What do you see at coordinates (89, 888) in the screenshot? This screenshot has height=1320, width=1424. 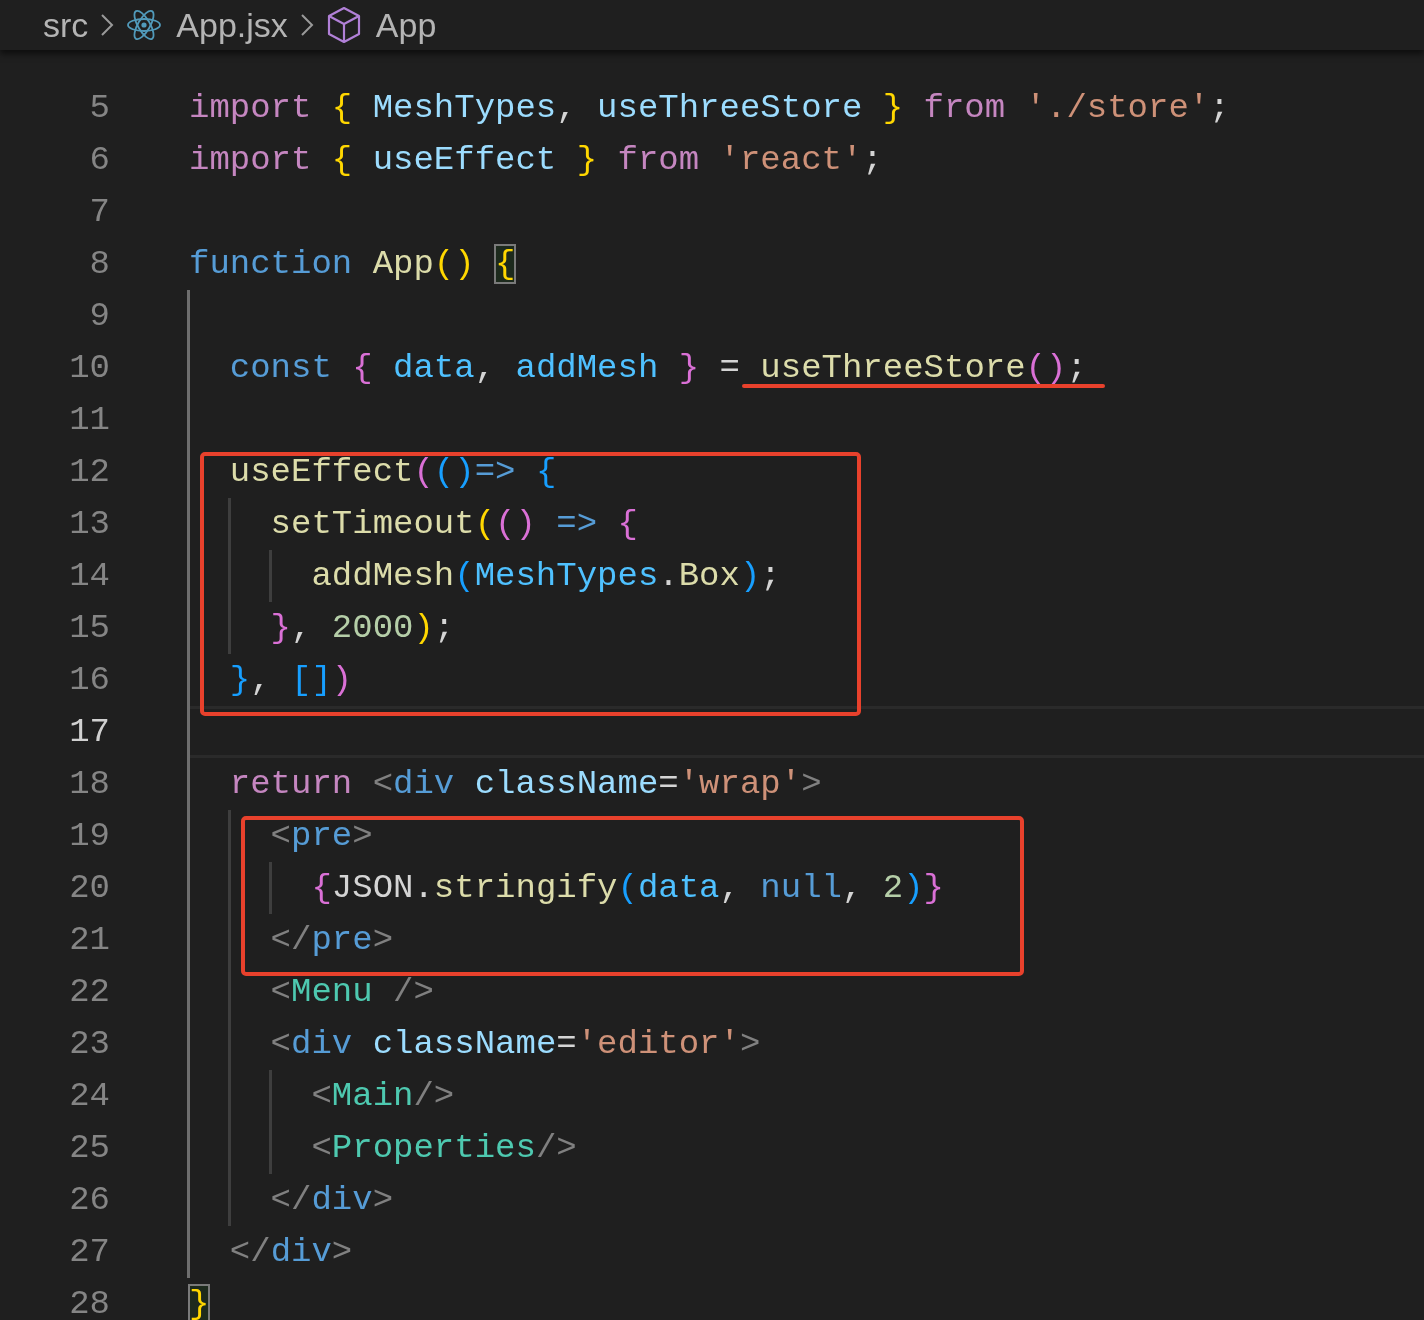 I see `line-number: 20` at bounding box center [89, 888].